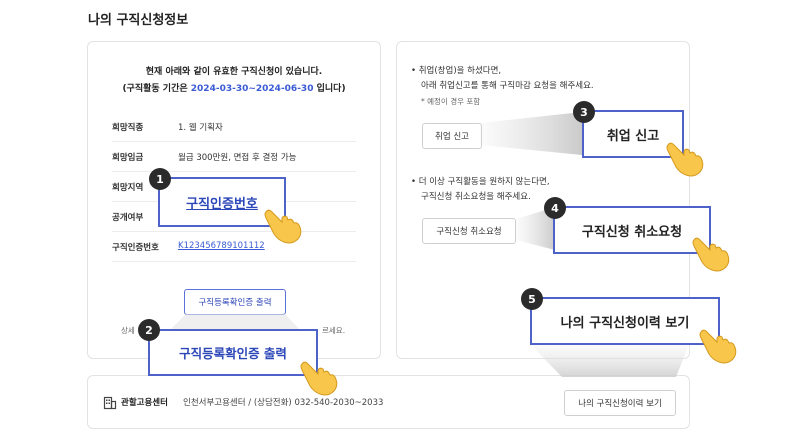 The image size is (801, 429). I want to click on info-label: 희망직종, so click(128, 128).